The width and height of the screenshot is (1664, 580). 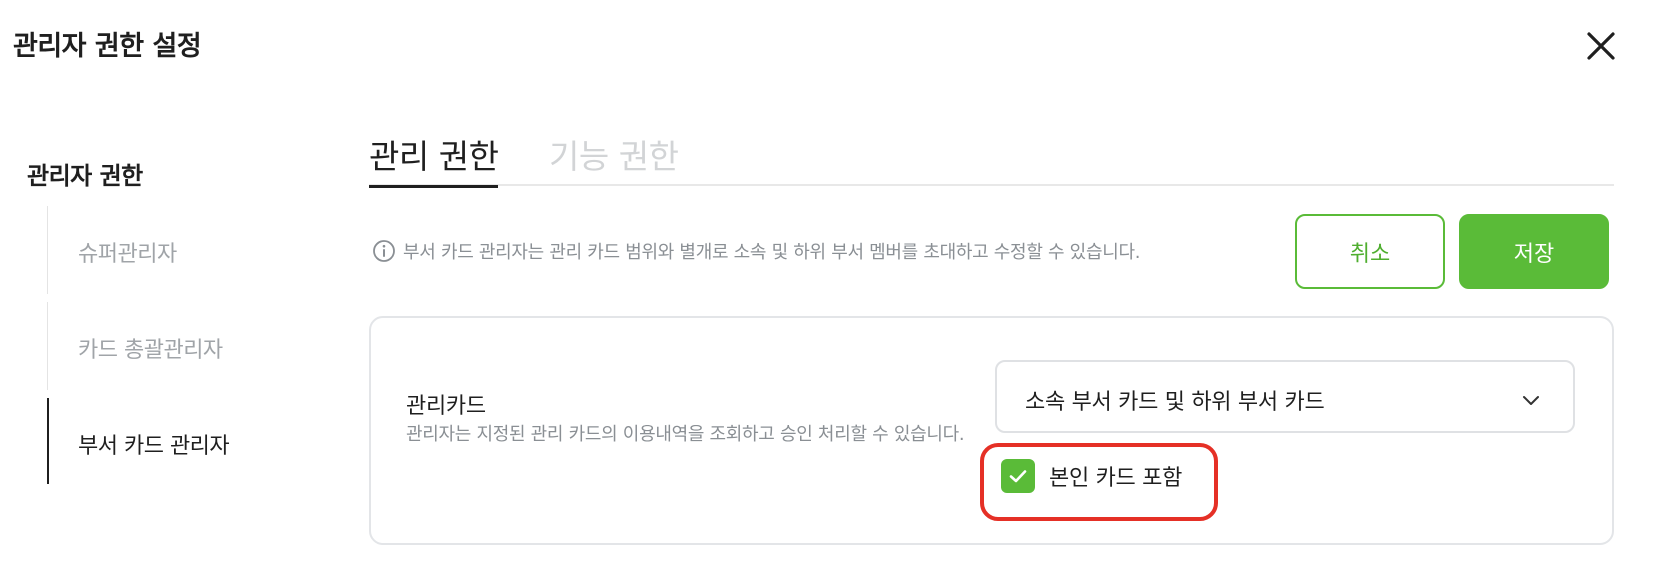 I want to click on sidebar-item-label: 카드 총괄관리자, so click(x=150, y=350).